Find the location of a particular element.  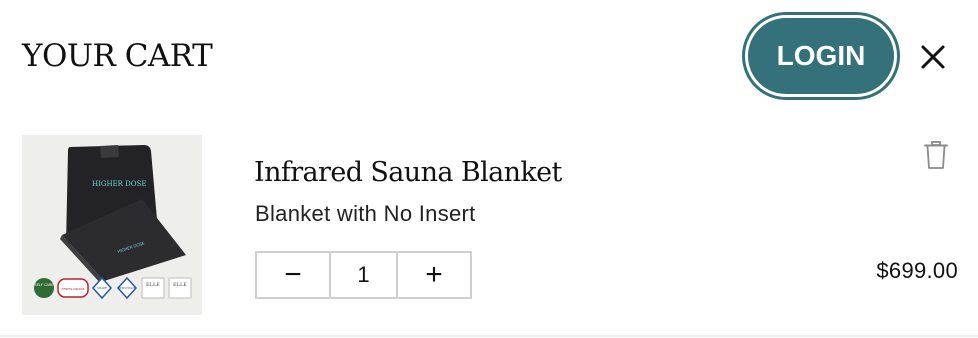

brand-logo-text: HIGHER DOSE is located at coordinates (119, 184).